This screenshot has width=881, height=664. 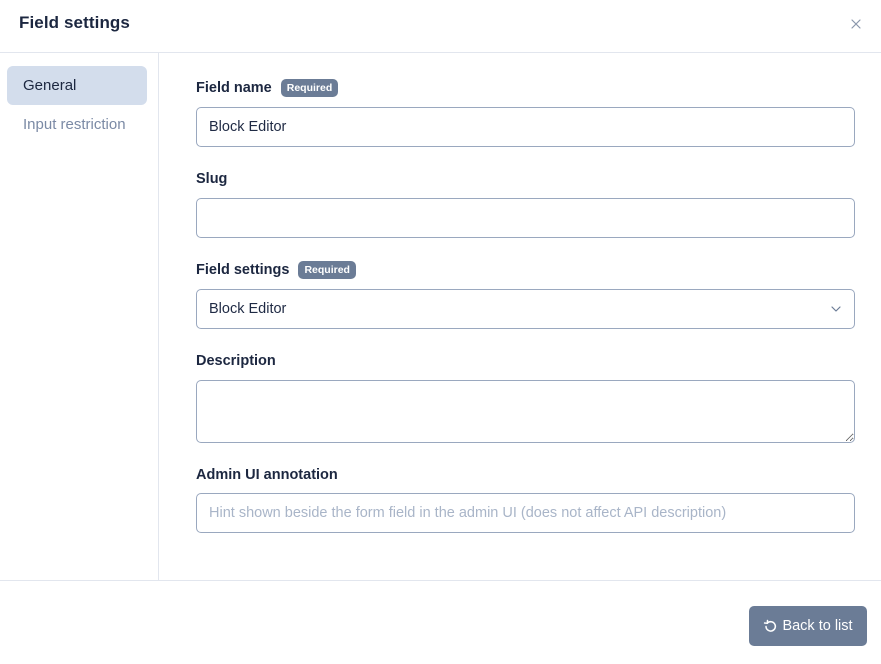 I want to click on field-name-label-row: Field name Required, so click(x=267, y=88).